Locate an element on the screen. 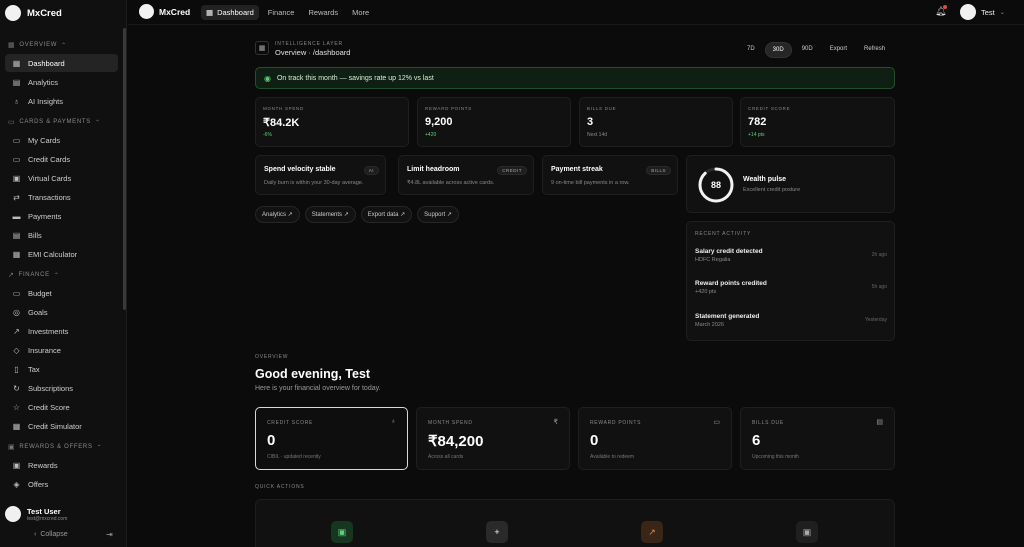 This screenshot has height=547, width=1024. sidebar-item-credit-score: ☆ Credit Score is located at coordinates (61, 407).